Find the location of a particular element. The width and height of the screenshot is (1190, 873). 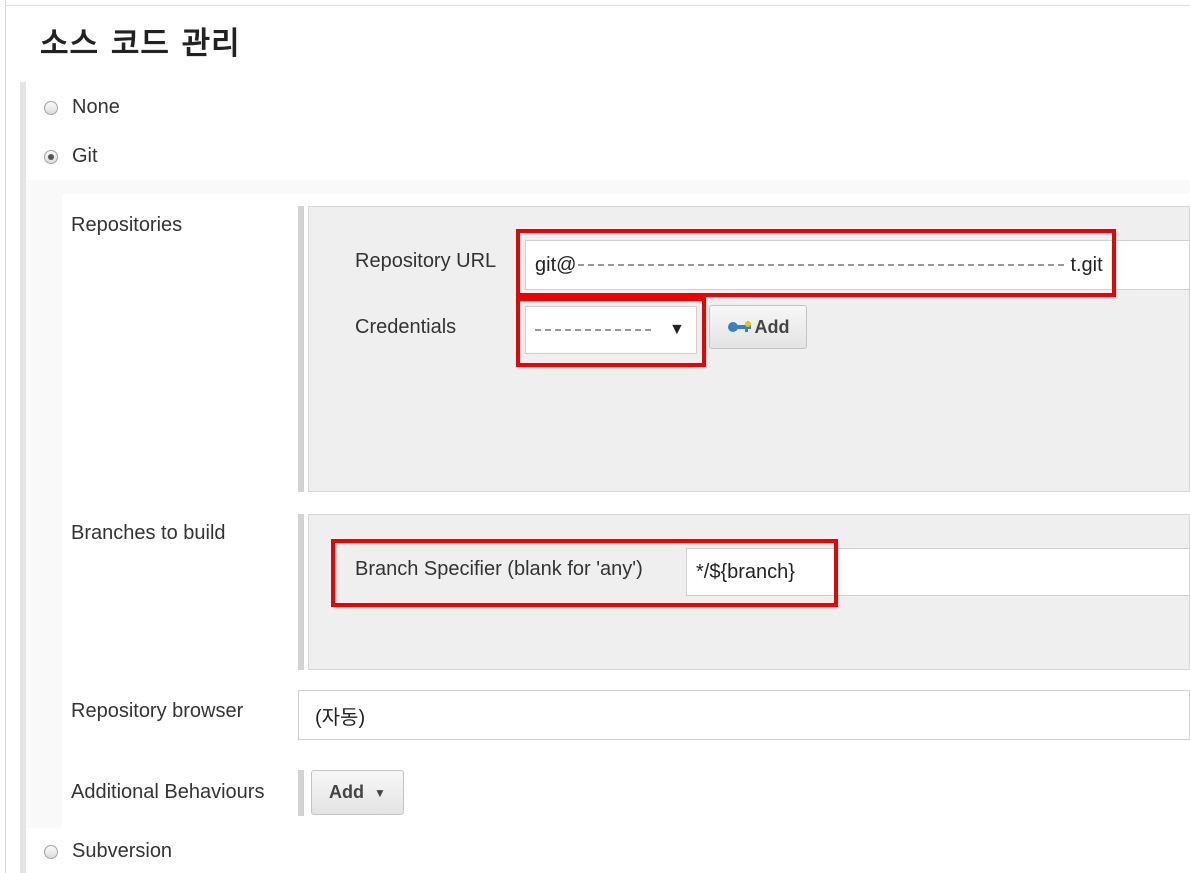

repository-url-label: Repository URL is located at coordinates (426, 261).